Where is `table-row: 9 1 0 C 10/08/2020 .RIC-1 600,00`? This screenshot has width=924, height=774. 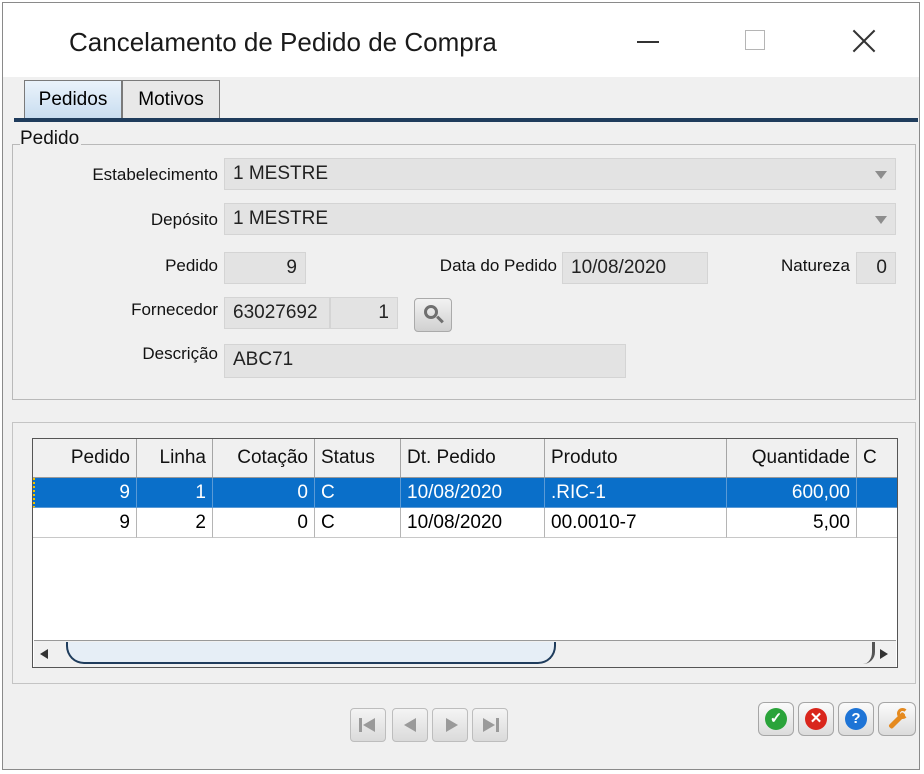 table-row: 9 1 0 C 10/08/2020 .RIC-1 600,00 is located at coordinates (465, 493).